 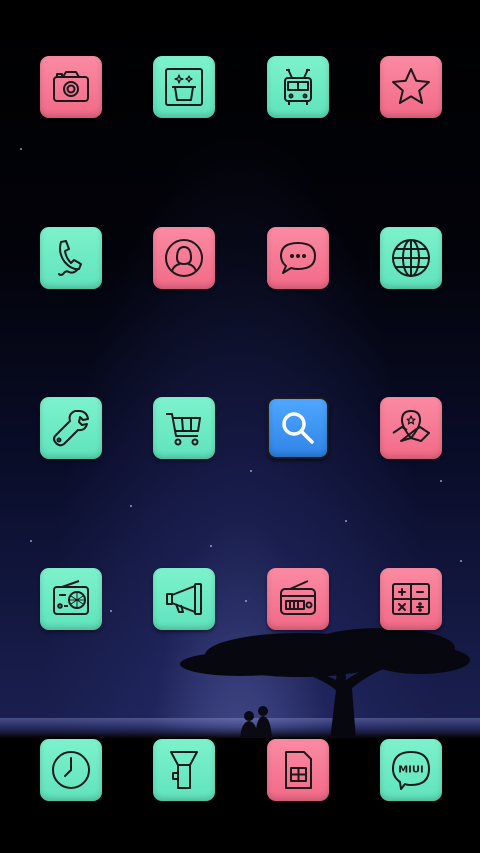 I want to click on miui-label: MIUI, so click(x=411, y=770).